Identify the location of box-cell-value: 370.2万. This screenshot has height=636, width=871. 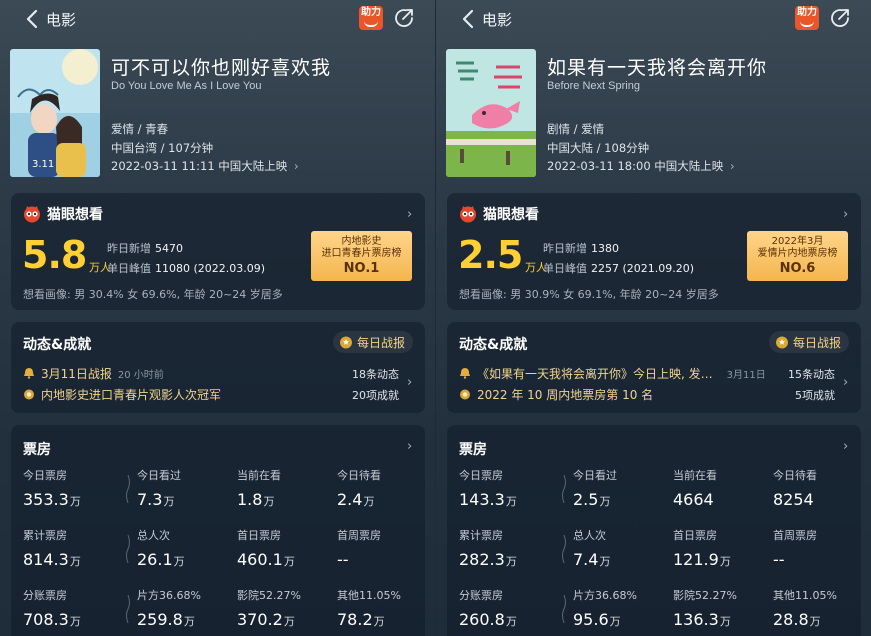
(287, 619).